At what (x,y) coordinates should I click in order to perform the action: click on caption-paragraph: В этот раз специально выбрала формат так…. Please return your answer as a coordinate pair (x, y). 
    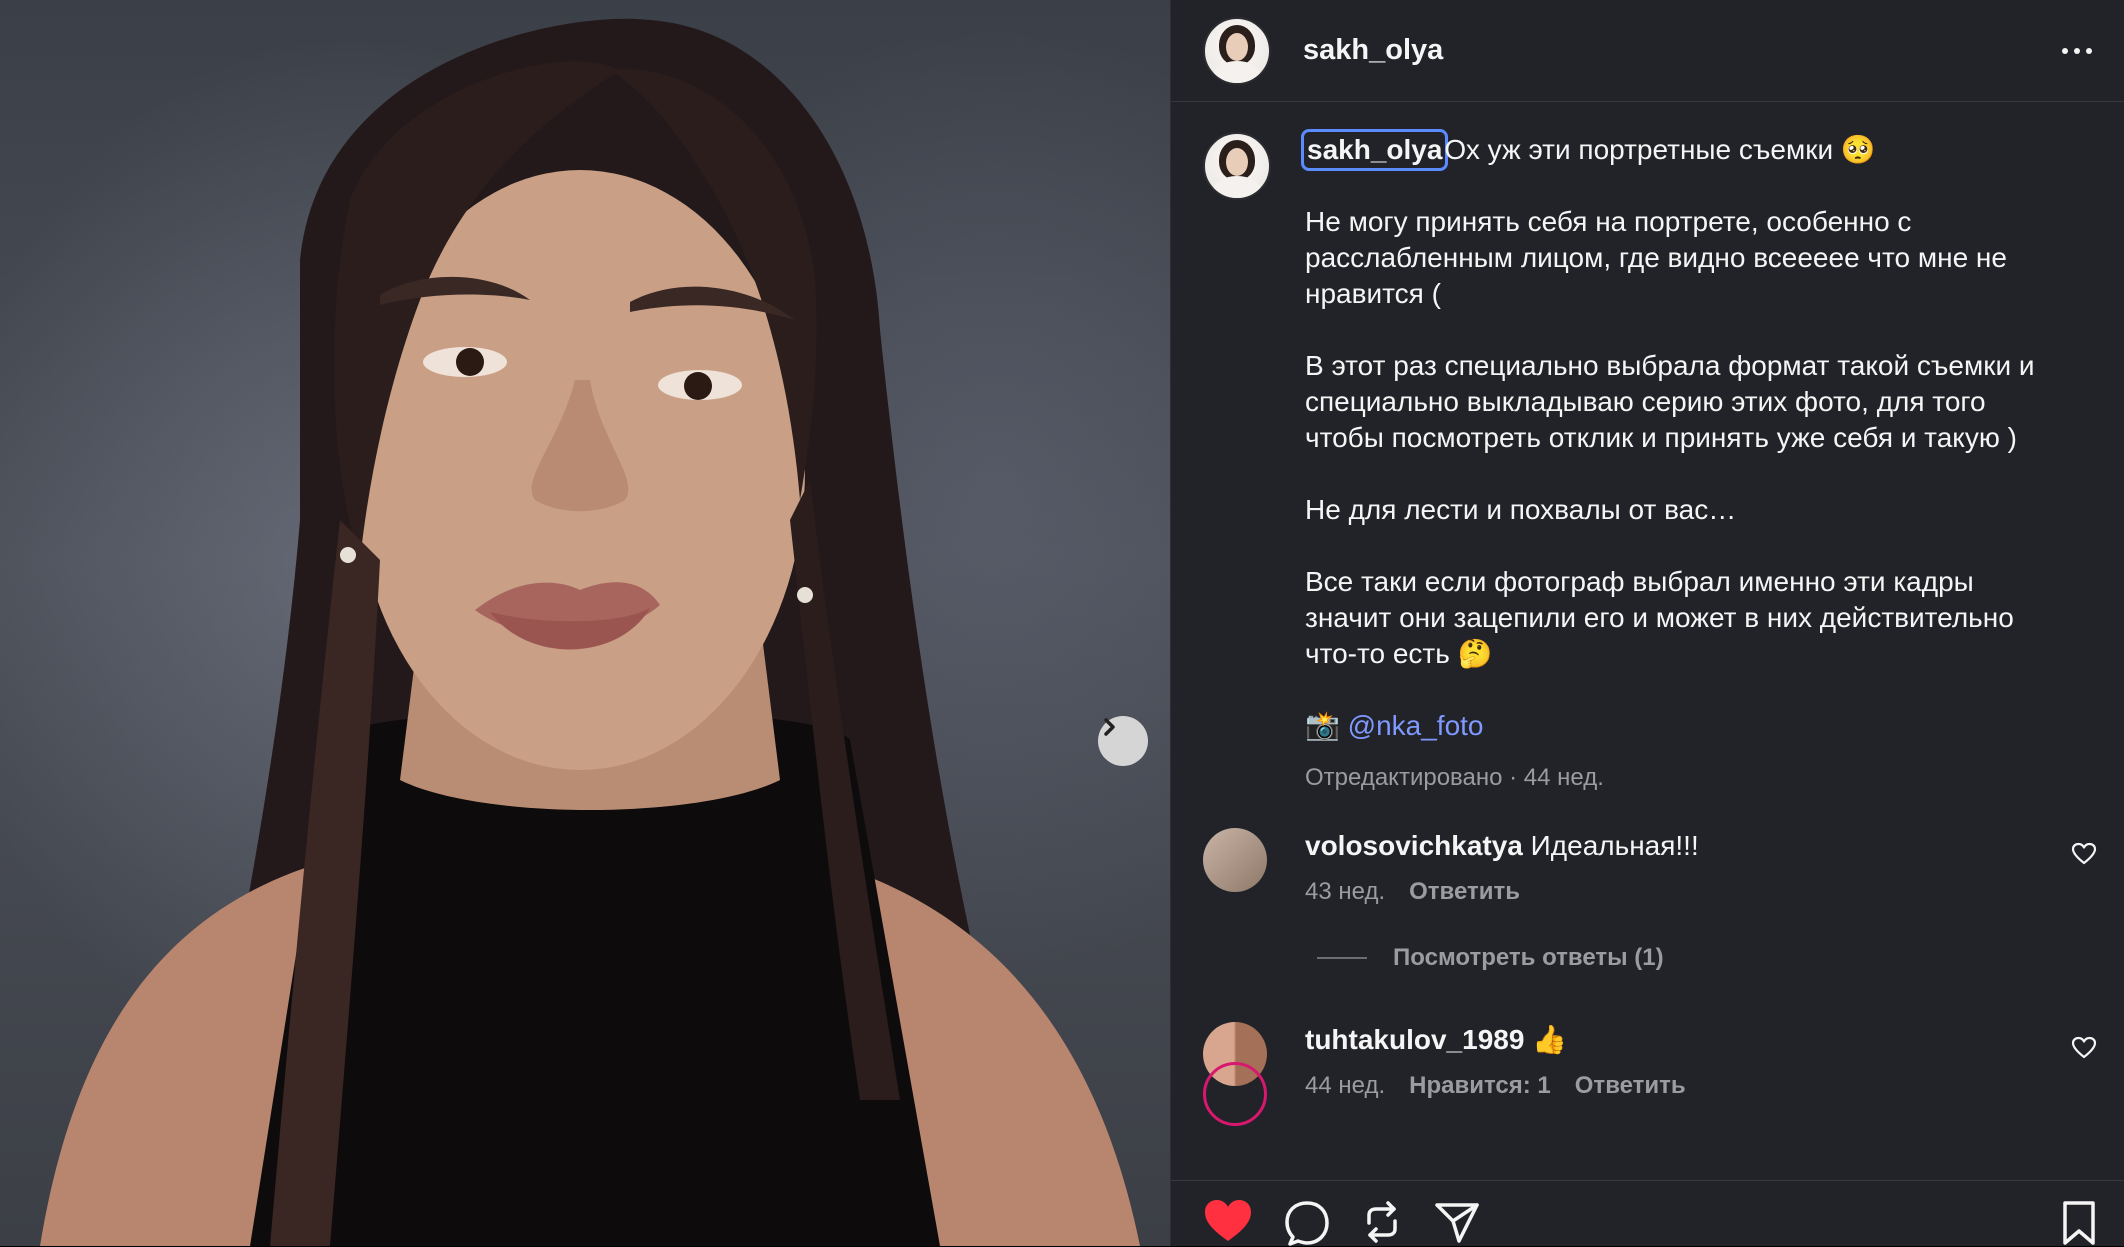
    Looking at the image, I should click on (1670, 401).